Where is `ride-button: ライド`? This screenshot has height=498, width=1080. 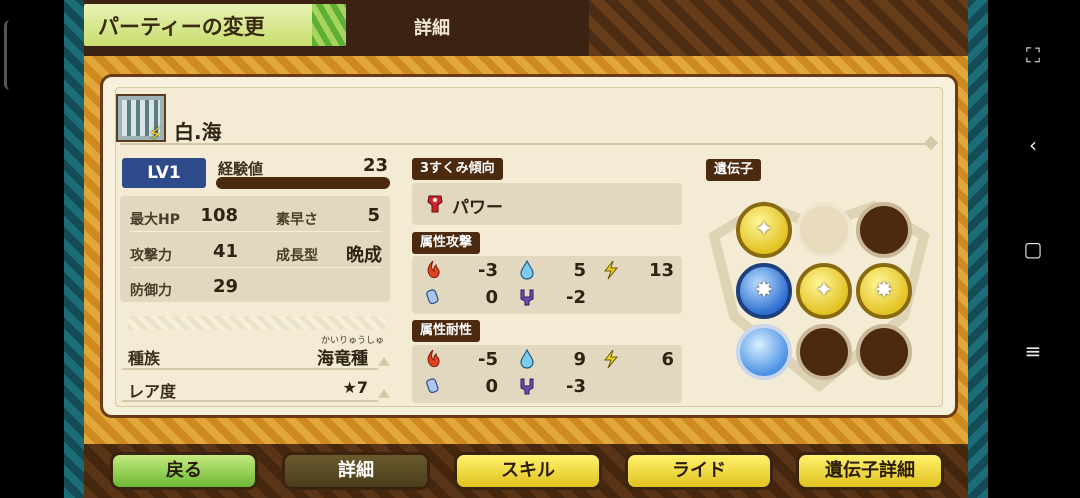 ride-button: ライド is located at coordinates (699, 471).